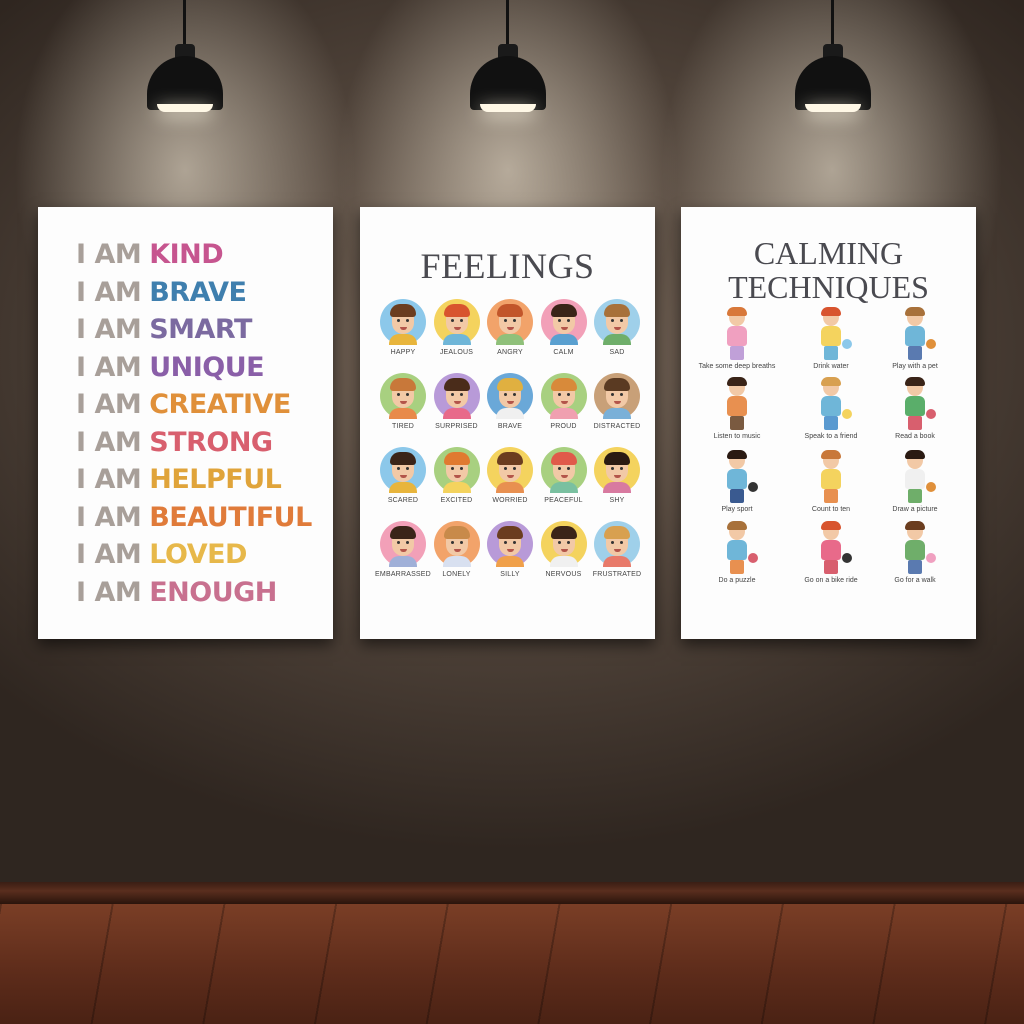 This screenshot has width=1024, height=1024. What do you see at coordinates (828, 287) in the screenshot?
I see `calming-title-line2: TECHNIQUES` at bounding box center [828, 287].